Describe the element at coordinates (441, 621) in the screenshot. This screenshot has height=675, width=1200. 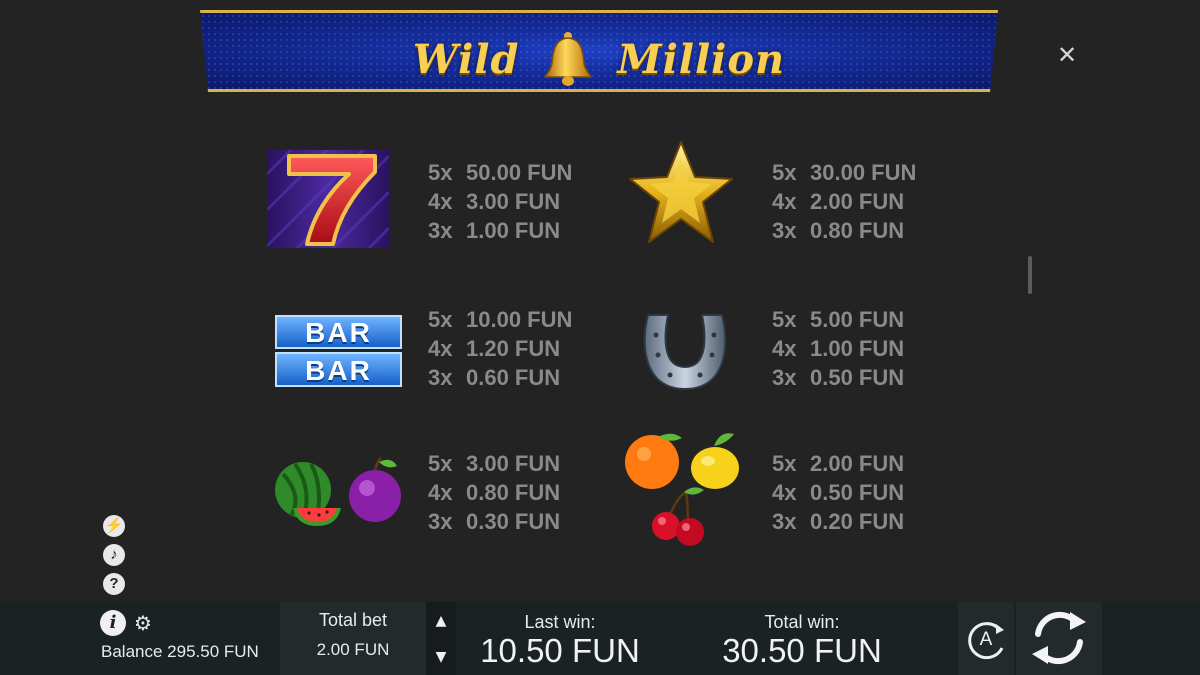
I see `bet-up-arrow-icon: ▲` at that location.